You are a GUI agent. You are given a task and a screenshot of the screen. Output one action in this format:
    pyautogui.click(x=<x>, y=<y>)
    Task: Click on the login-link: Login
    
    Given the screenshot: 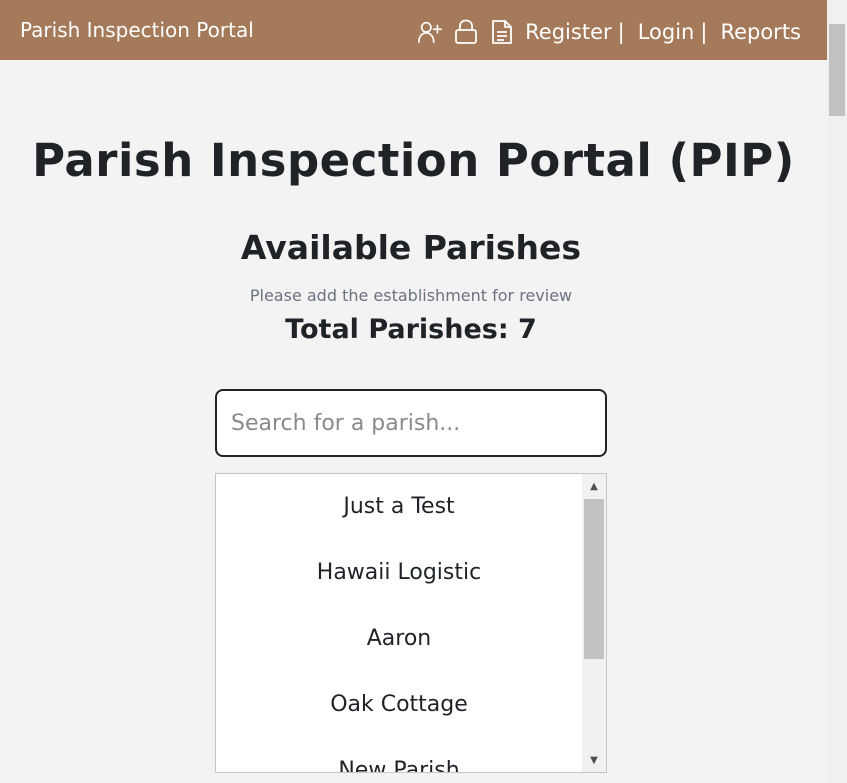 What is the action you would take?
    pyautogui.click(x=666, y=32)
    